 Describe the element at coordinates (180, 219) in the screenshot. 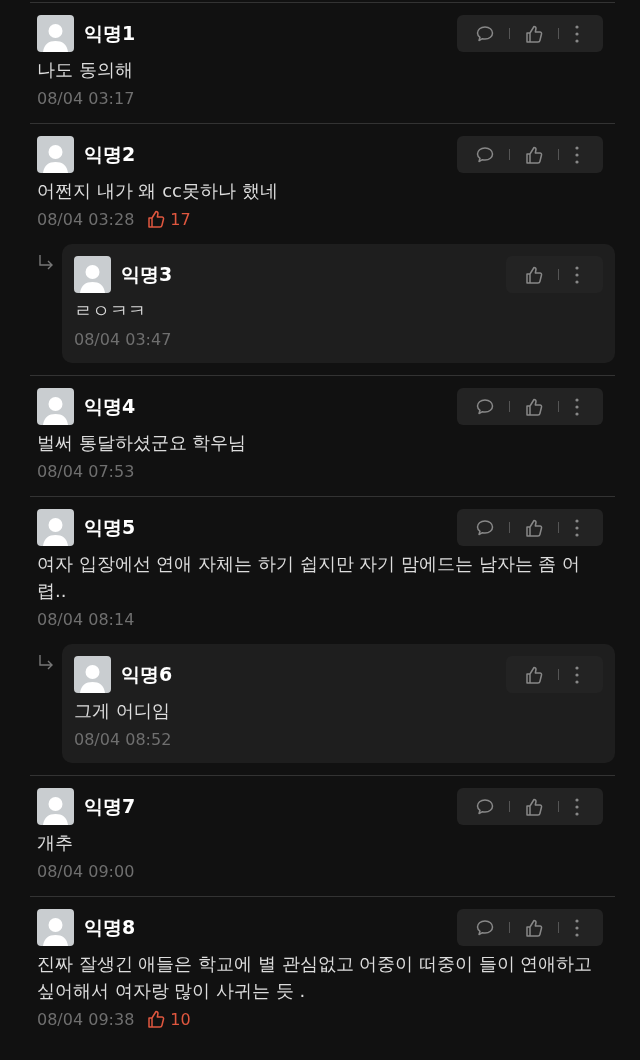

I see `like-count: 17` at that location.